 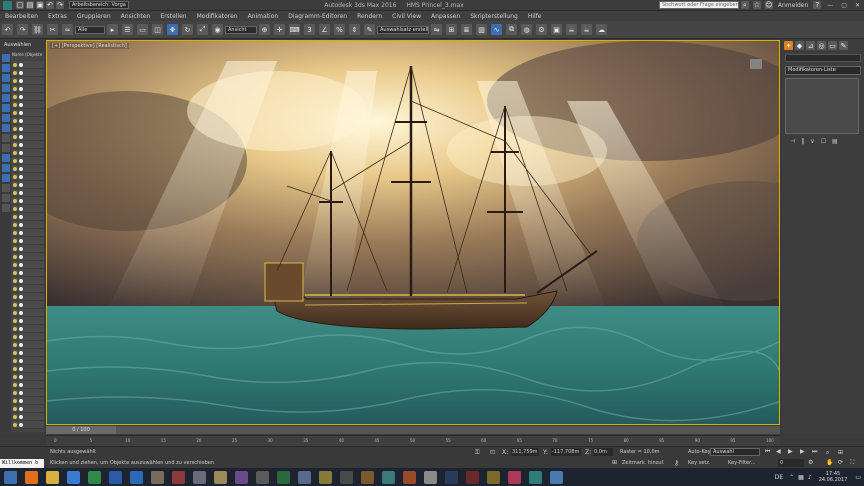 I want to click on render-setup-icon: ⚙, so click(x=541, y=29).